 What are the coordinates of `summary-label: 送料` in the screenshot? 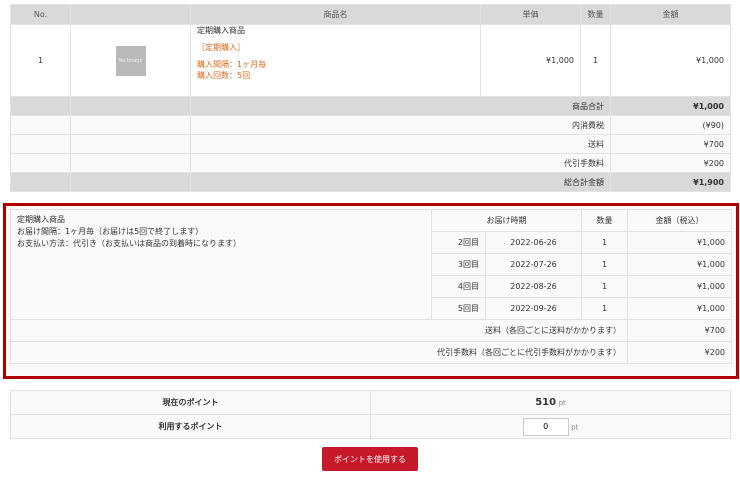 It's located at (400, 144).